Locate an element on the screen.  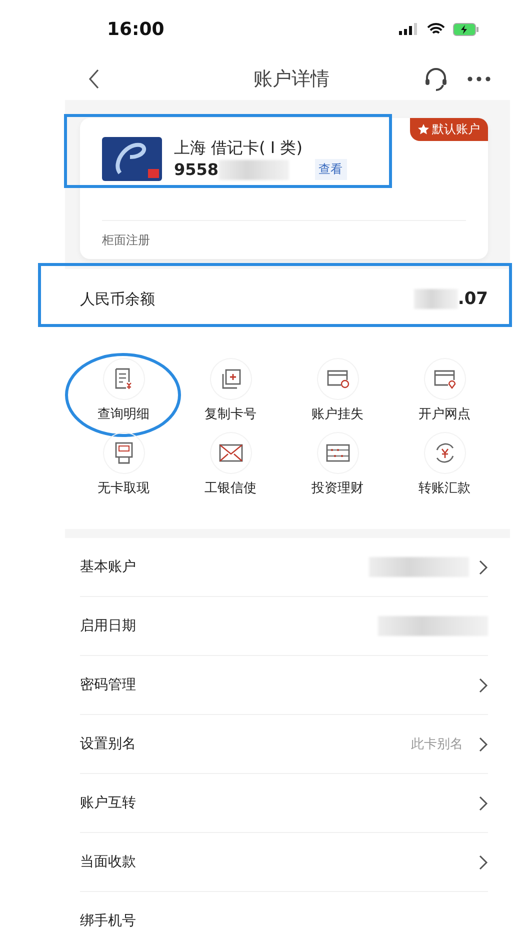
balance-label: 人民币余额 is located at coordinates (117, 299).